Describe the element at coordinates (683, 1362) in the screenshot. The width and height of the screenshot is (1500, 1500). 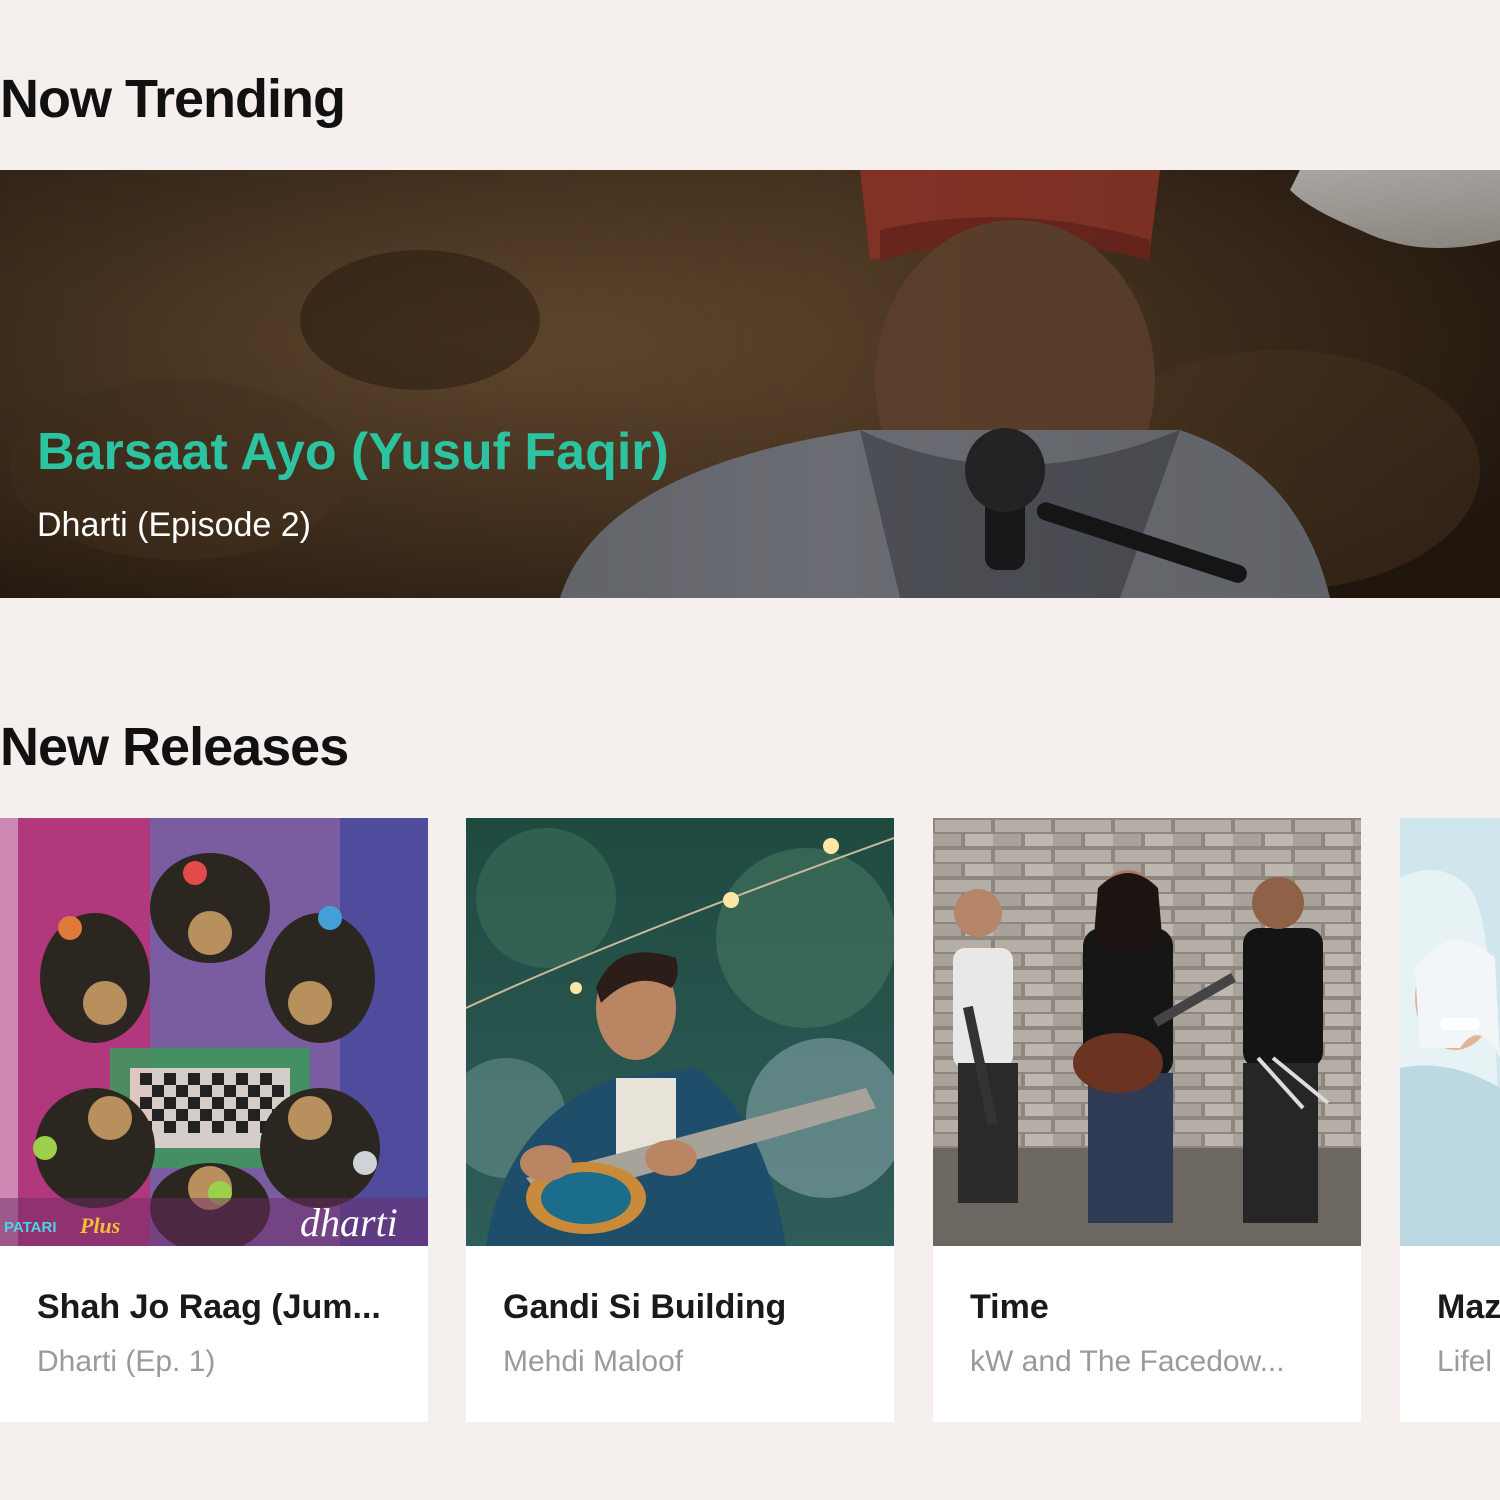
I see `release-artist: Mehdi Maloof` at that location.